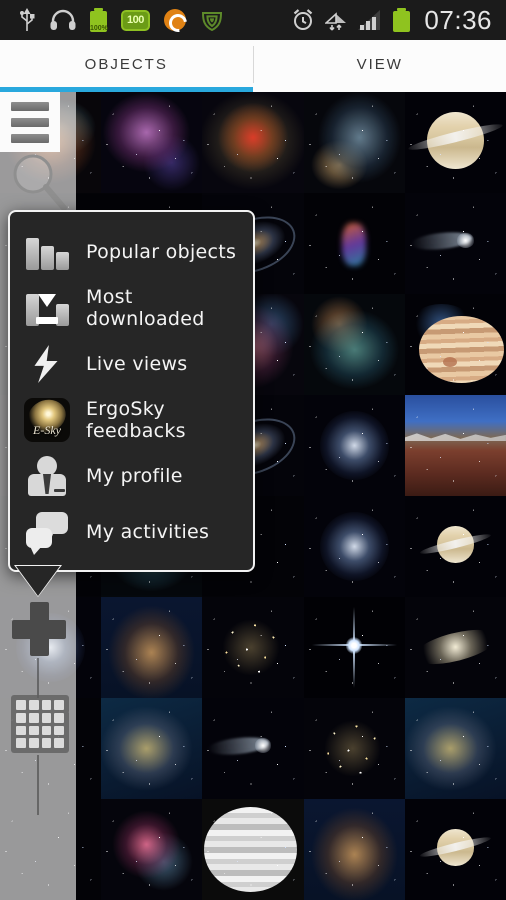  I want to click on gallery-tile-carina-nebula, so click(455, 748).